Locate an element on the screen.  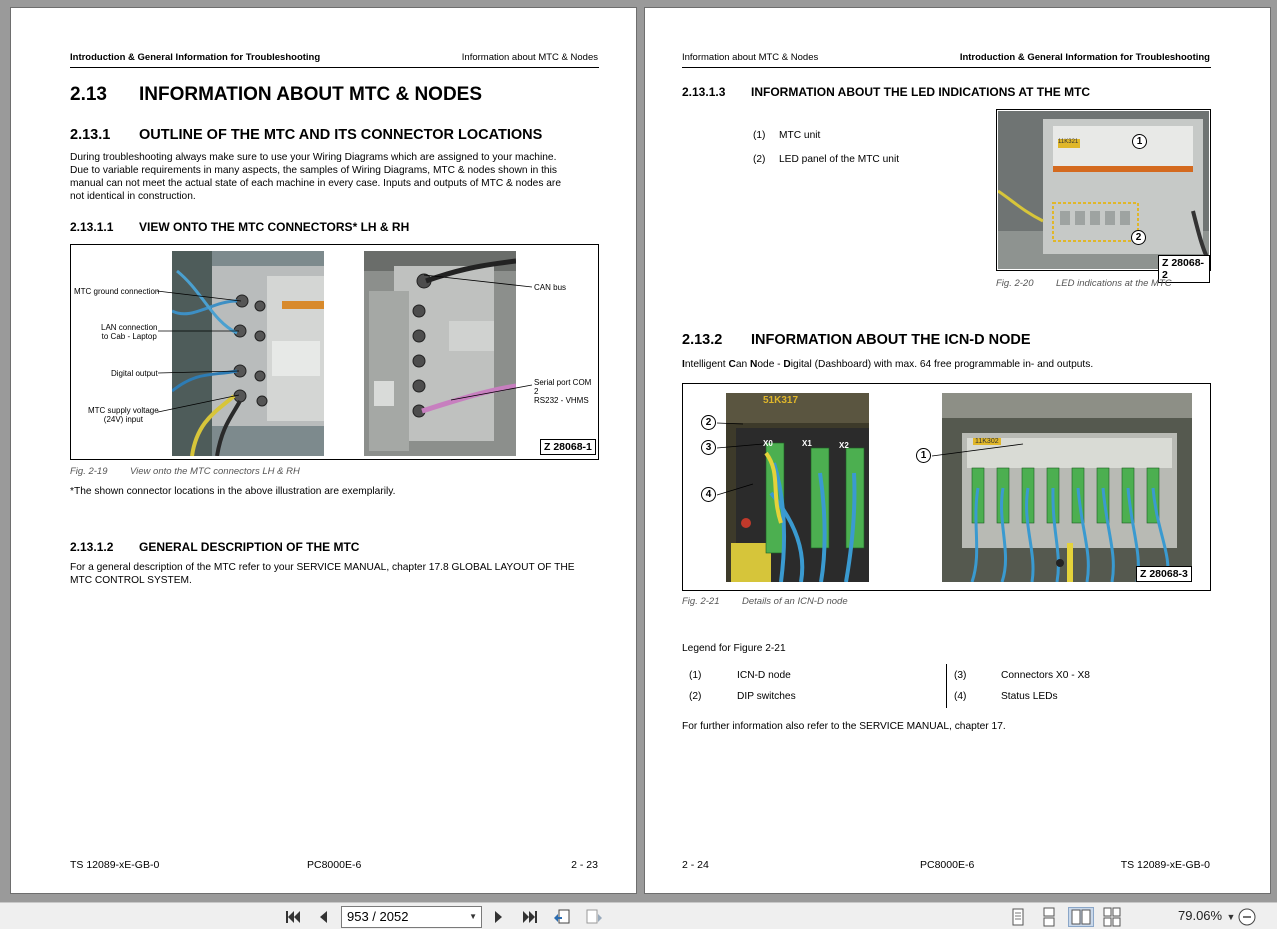
footer-page-number: 2 - 24 is located at coordinates (695, 865).